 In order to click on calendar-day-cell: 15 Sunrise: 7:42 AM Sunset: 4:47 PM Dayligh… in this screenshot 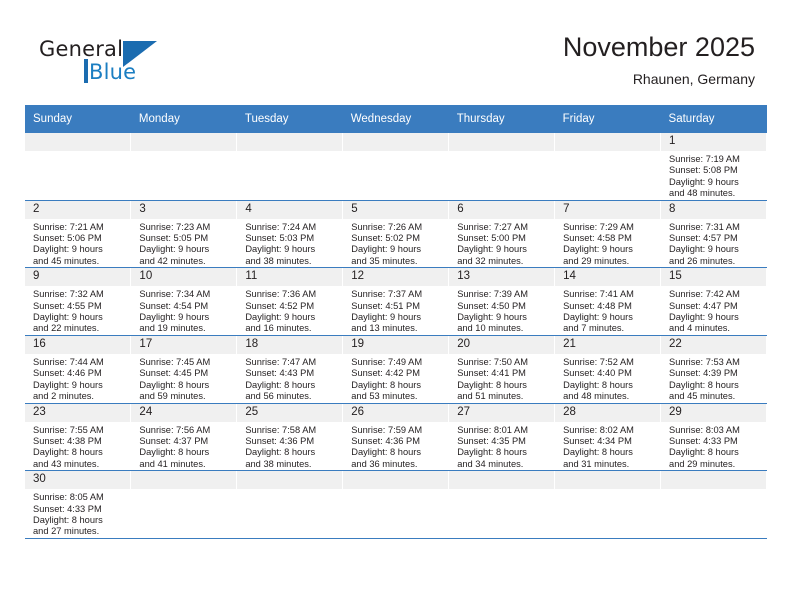, I will do `click(713, 301)`.